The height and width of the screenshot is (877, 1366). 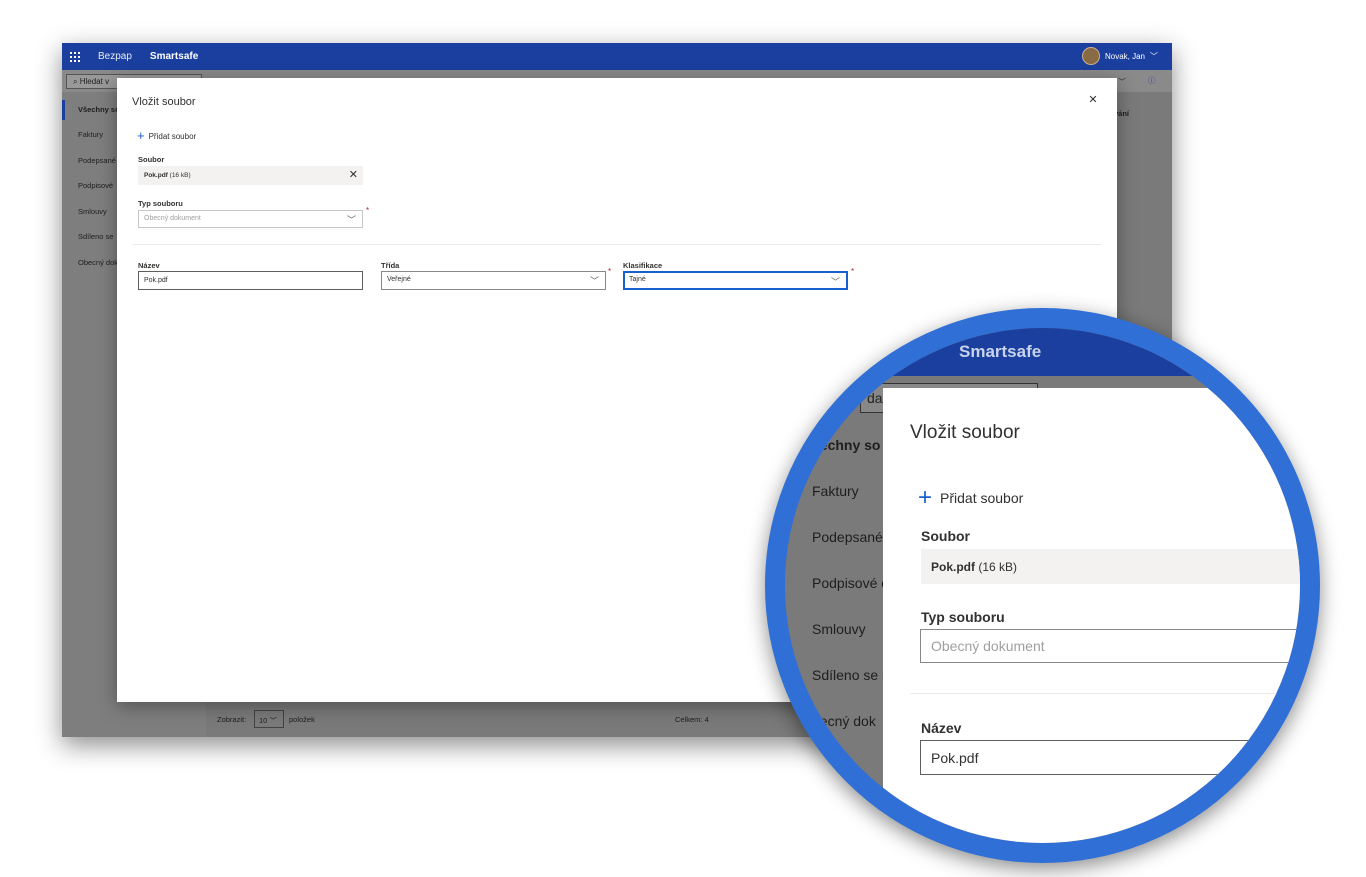 I want to click on brand-primary: Bezpap, so click(x=115, y=56).